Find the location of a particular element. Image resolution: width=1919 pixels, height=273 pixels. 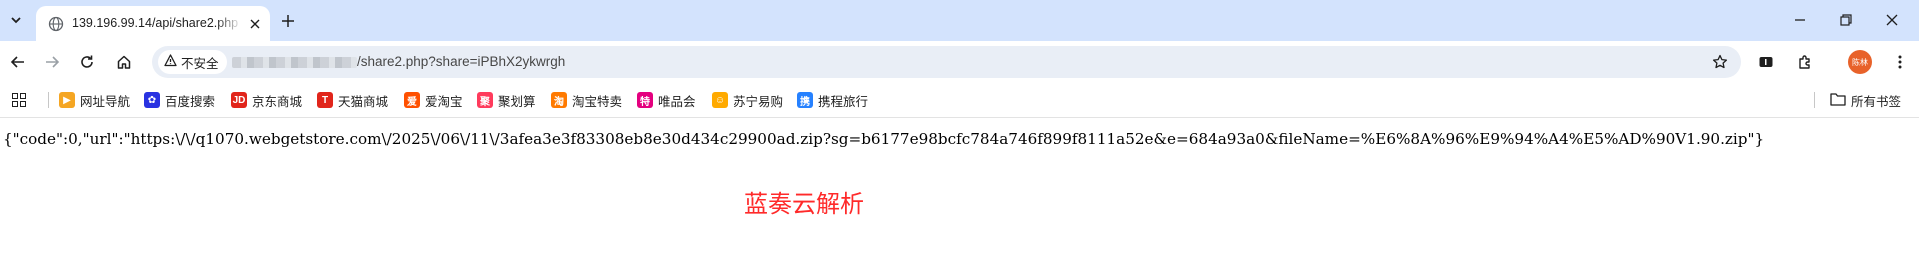

all-bookmarks: 所有书签 is located at coordinates (1865, 100).